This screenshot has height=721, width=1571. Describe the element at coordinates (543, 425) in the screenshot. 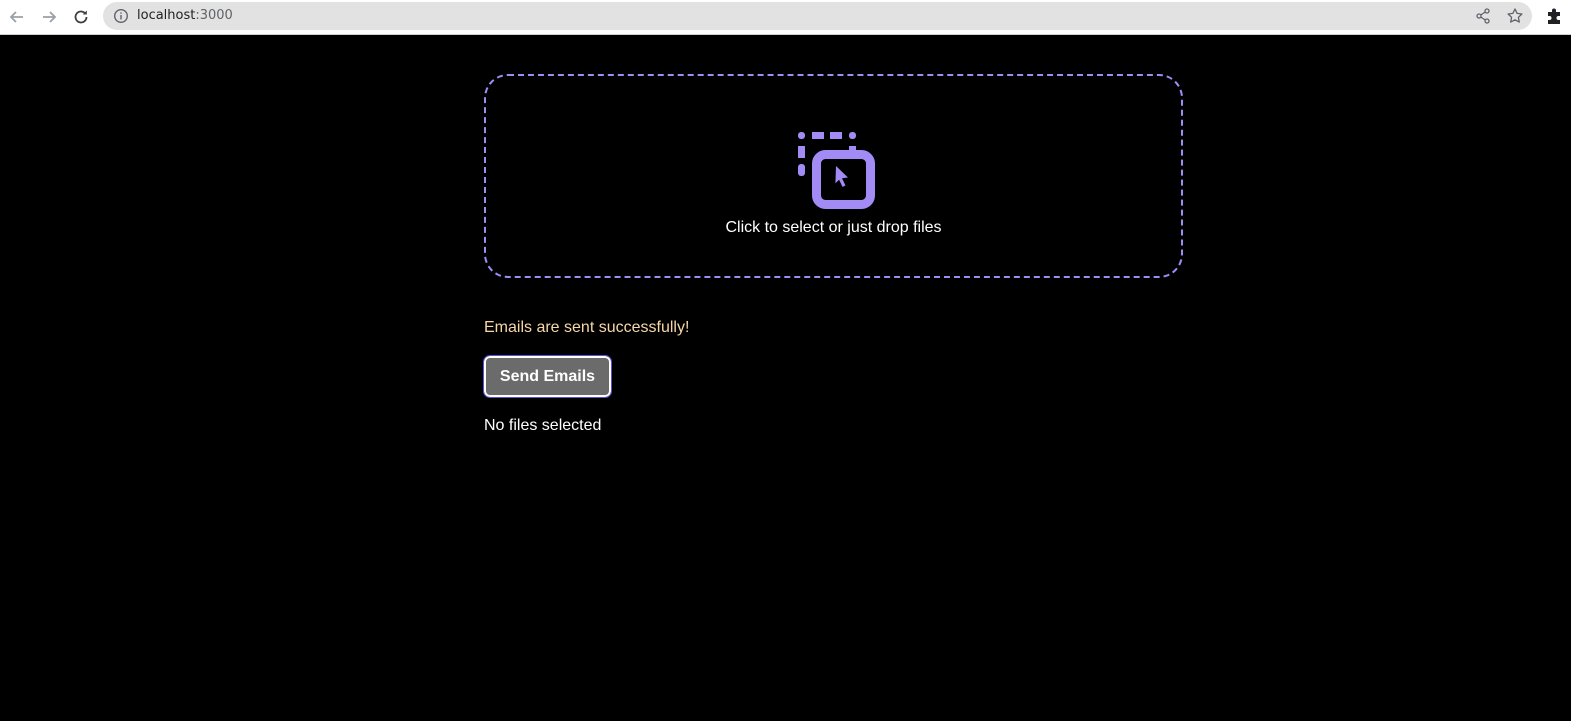

I see `file-selection-status: No files selected` at that location.